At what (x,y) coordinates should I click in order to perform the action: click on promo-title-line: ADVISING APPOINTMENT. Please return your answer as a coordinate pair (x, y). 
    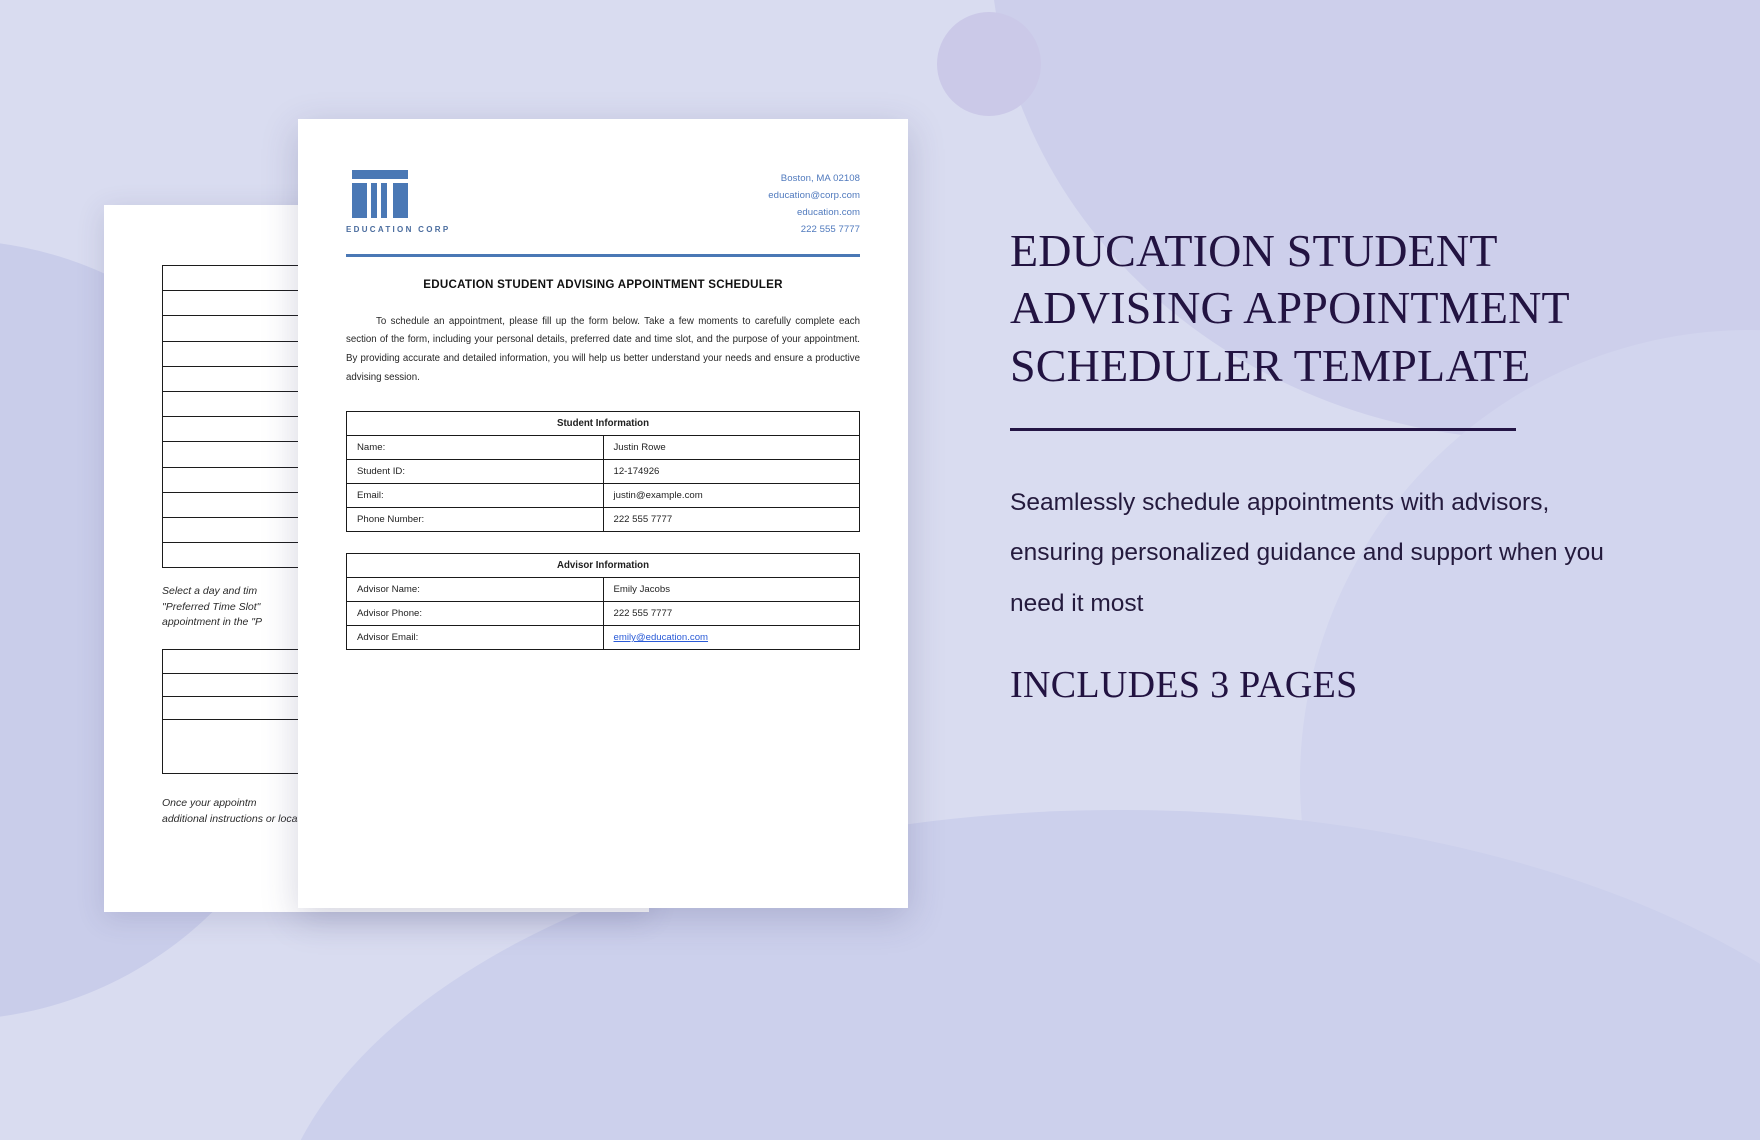
    Looking at the image, I should click on (1290, 308).